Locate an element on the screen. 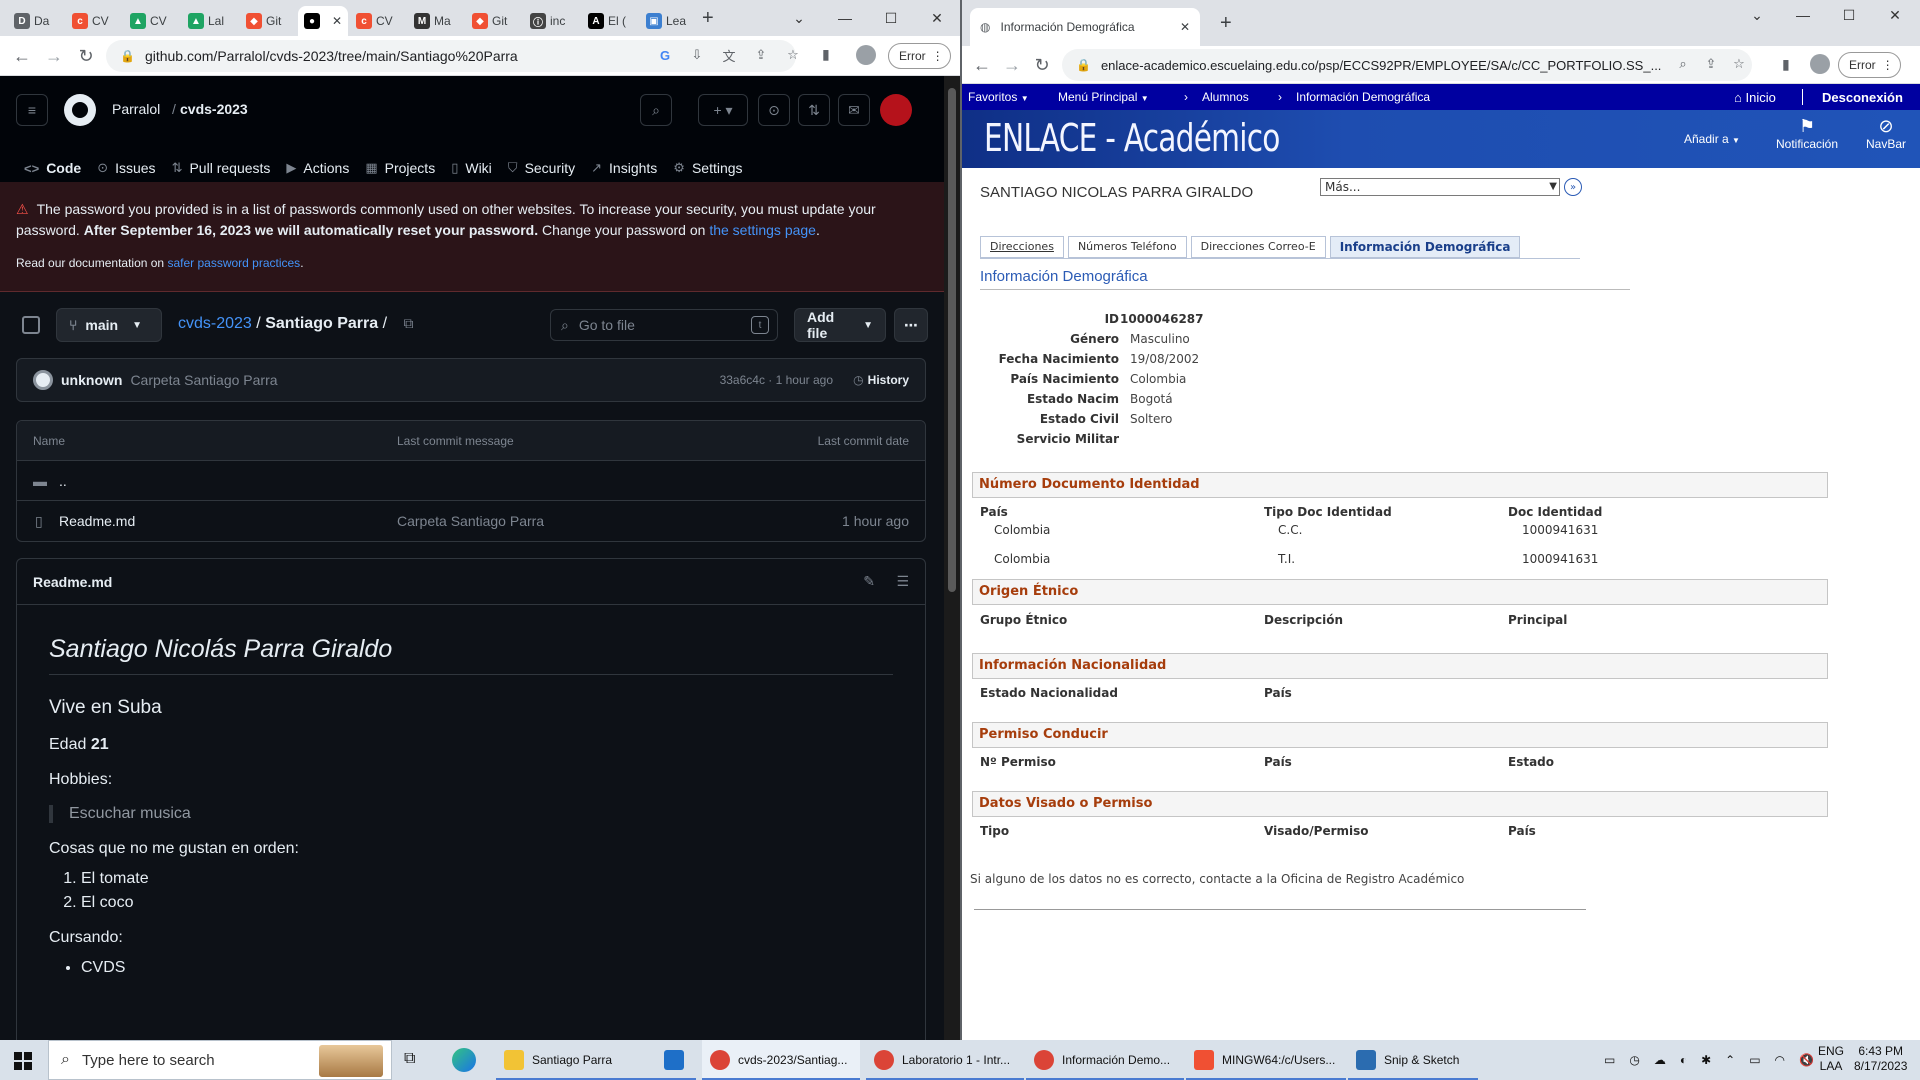 The height and width of the screenshot is (1080, 1920). browser-tab: c CV is located at coordinates (94, 21).